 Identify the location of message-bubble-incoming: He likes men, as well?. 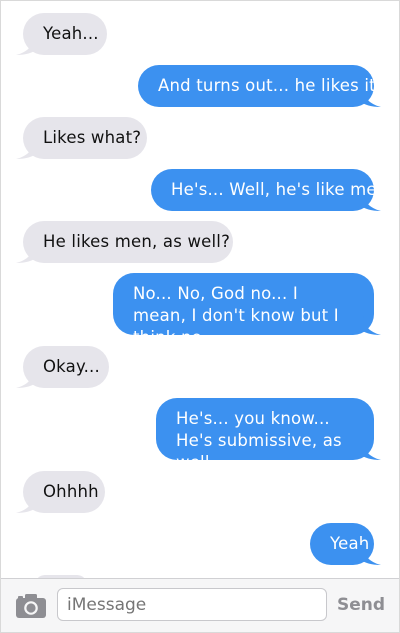
(124, 242).